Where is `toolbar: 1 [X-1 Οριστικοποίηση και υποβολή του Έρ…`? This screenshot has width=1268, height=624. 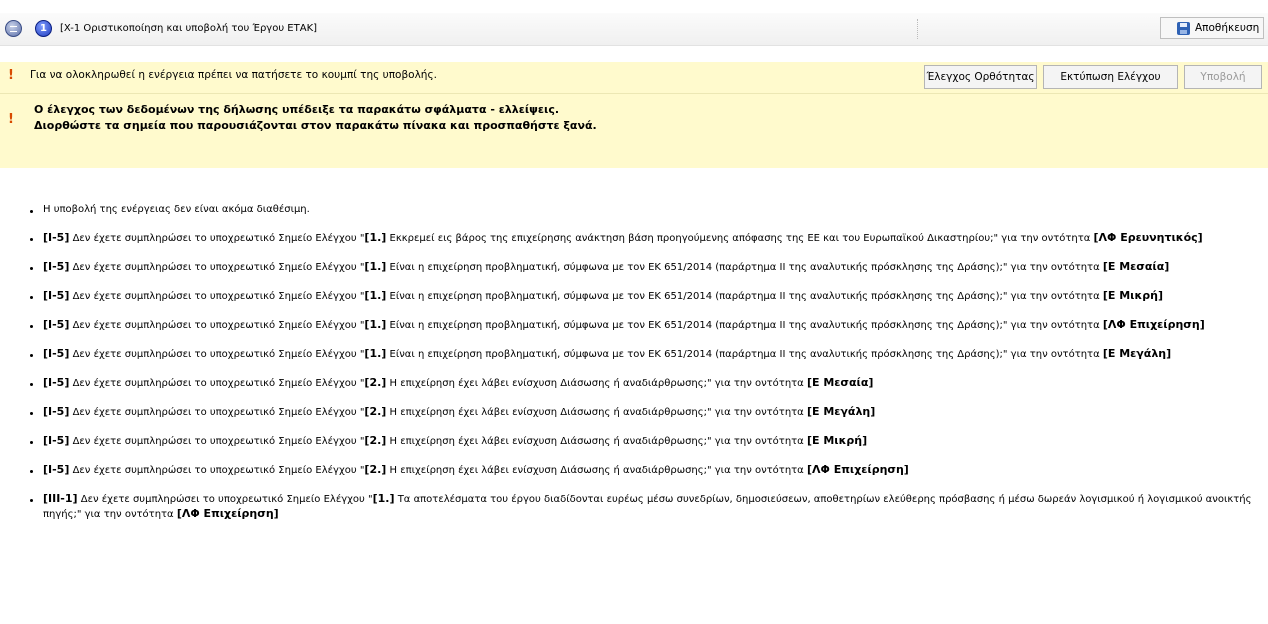 toolbar: 1 [X-1 Οριστικοποίηση και υποβολή του Έρ… is located at coordinates (634, 29).